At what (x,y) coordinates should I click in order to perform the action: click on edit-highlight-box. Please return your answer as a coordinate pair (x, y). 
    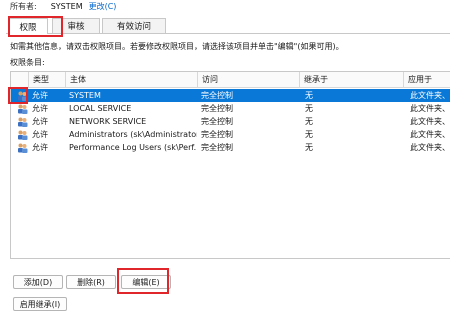
    Looking at the image, I should click on (143, 281).